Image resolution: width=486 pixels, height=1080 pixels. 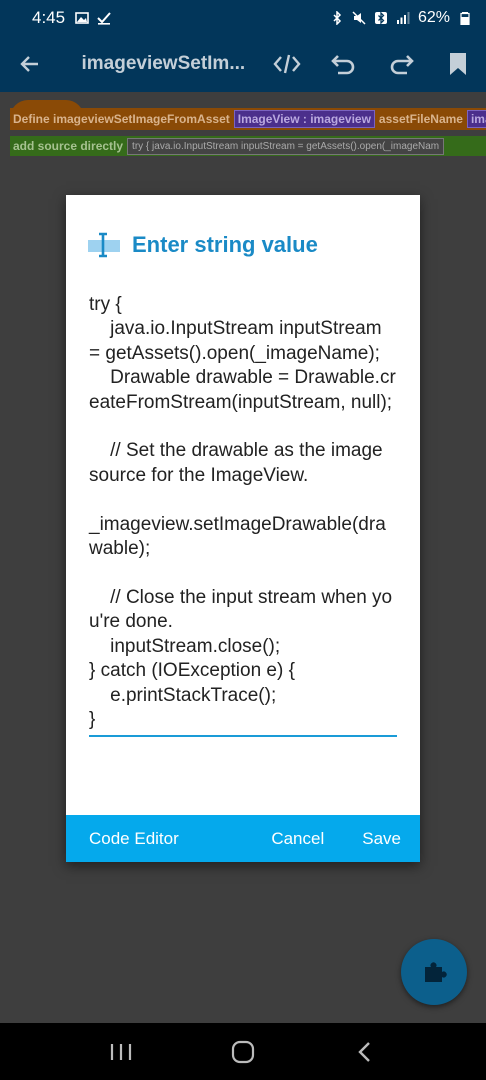 I want to click on param-asset-label: assetFileName, so click(x=420, y=119).